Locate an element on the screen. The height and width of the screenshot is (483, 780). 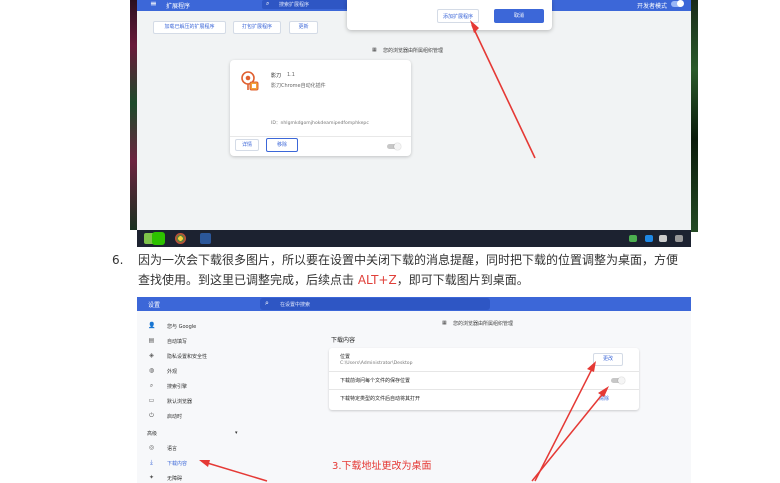
annotation-text: 3.下载地址更改为桌面 is located at coordinates (382, 466).